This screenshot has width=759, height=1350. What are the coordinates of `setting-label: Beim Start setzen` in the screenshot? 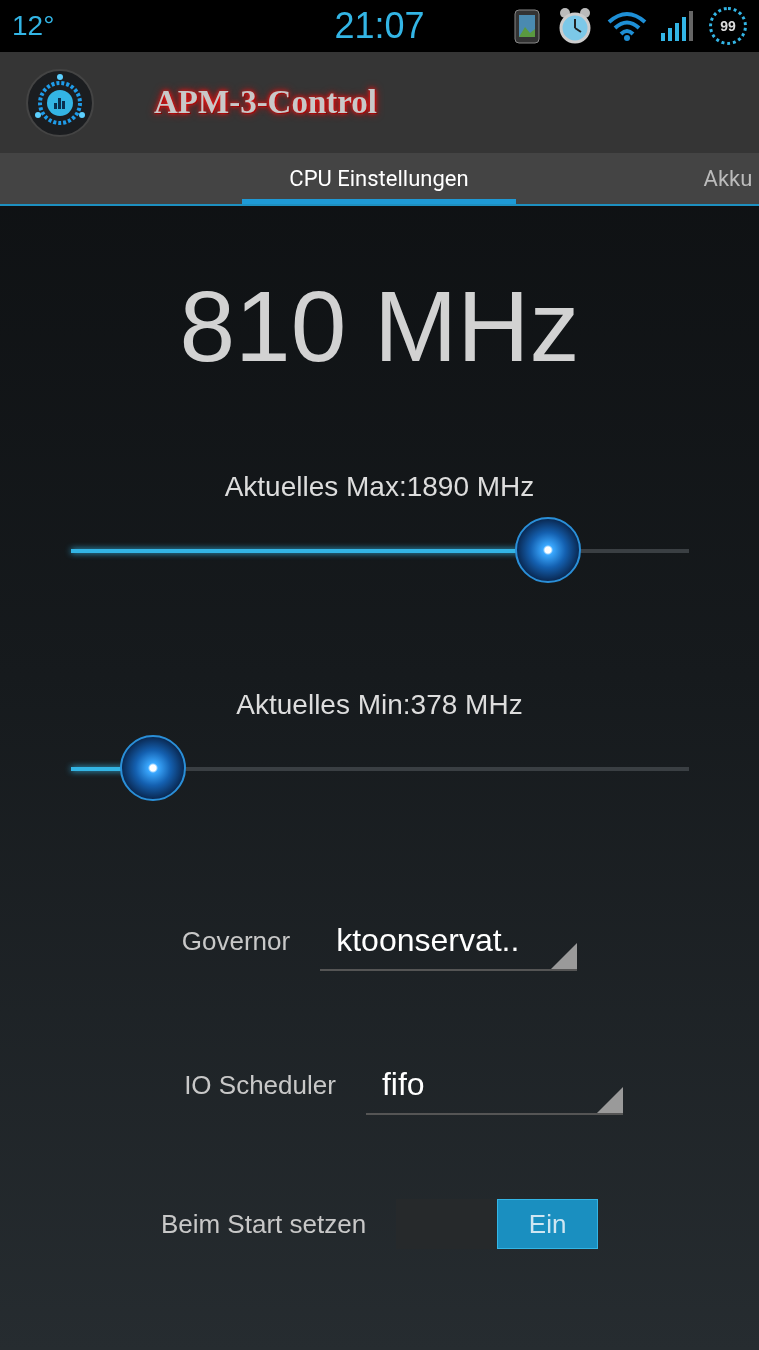 It's located at (263, 1224).